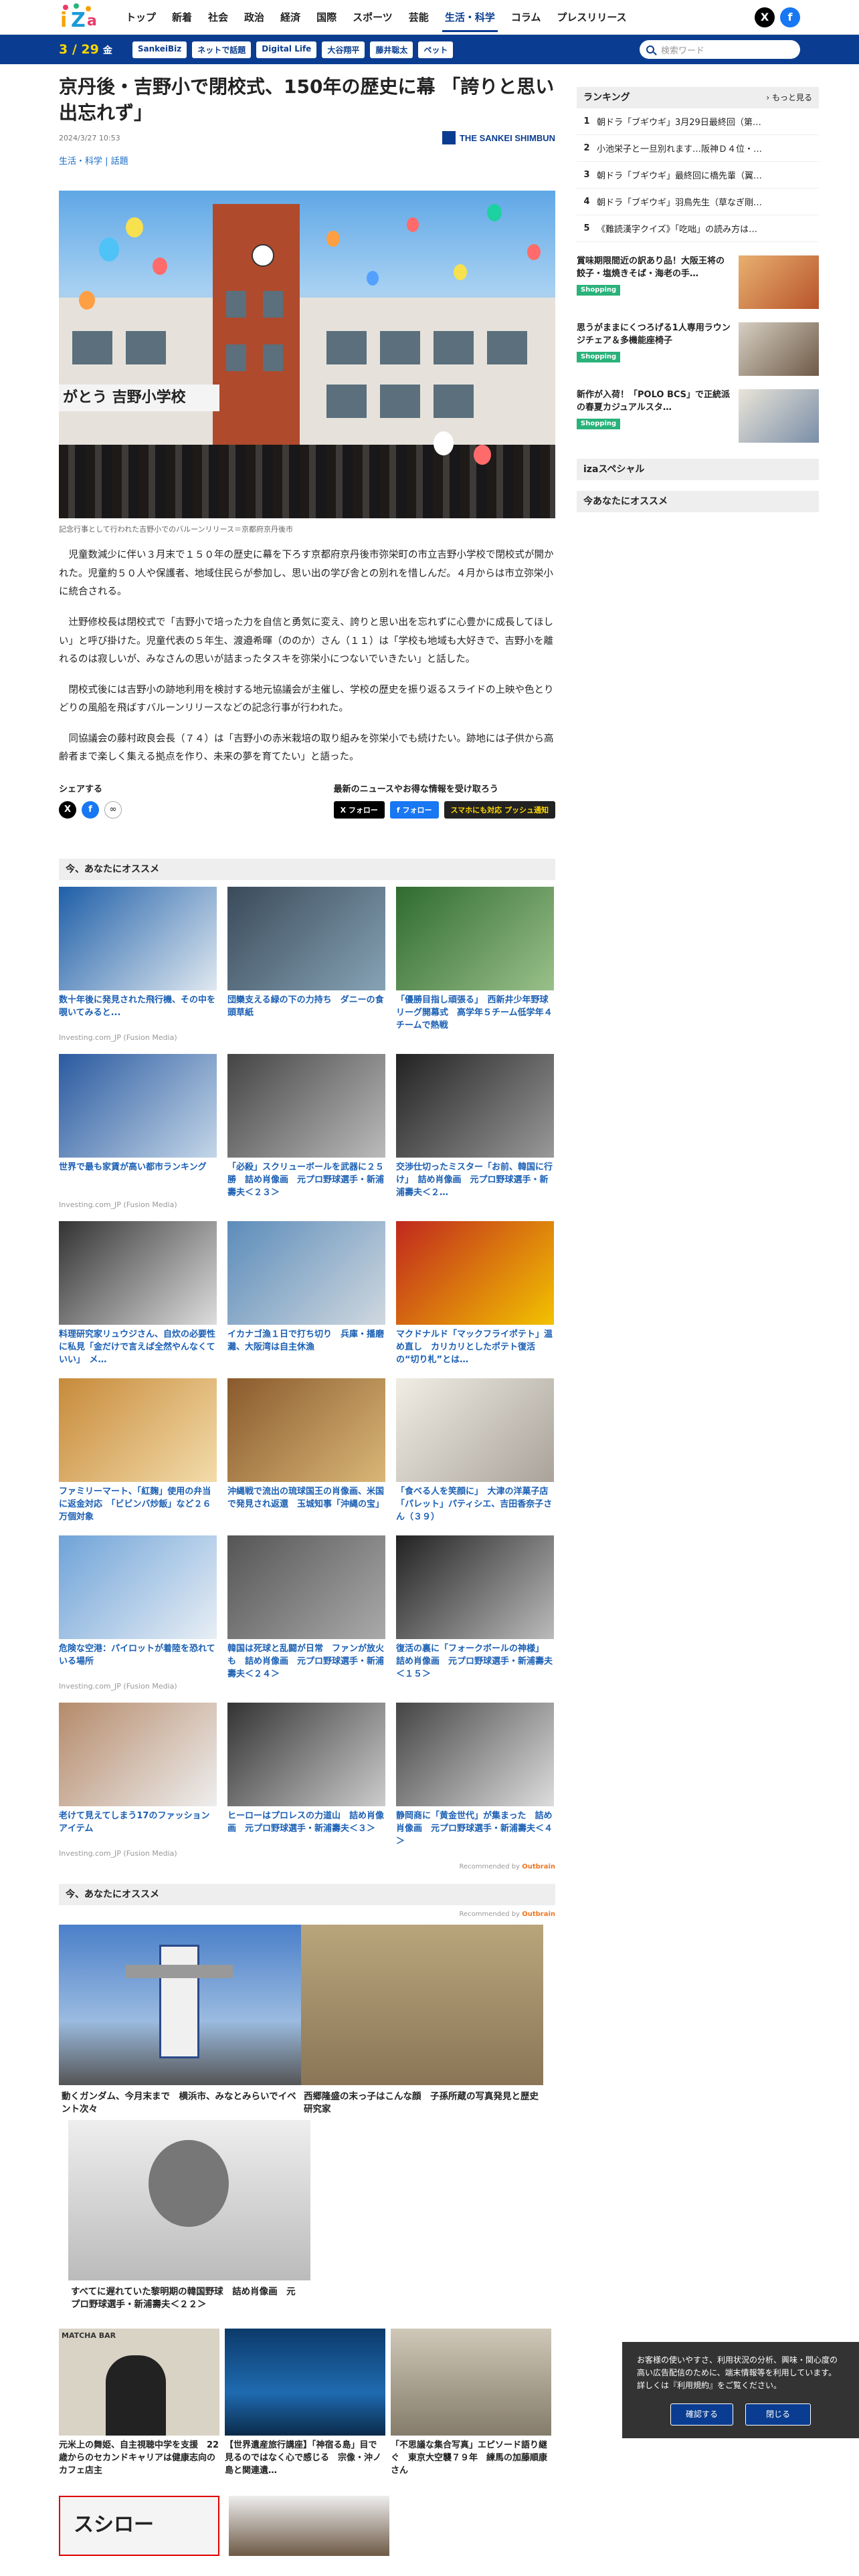 The height and width of the screenshot is (2576, 859). I want to click on cookie-close-button: 閉じる, so click(779, 2414).